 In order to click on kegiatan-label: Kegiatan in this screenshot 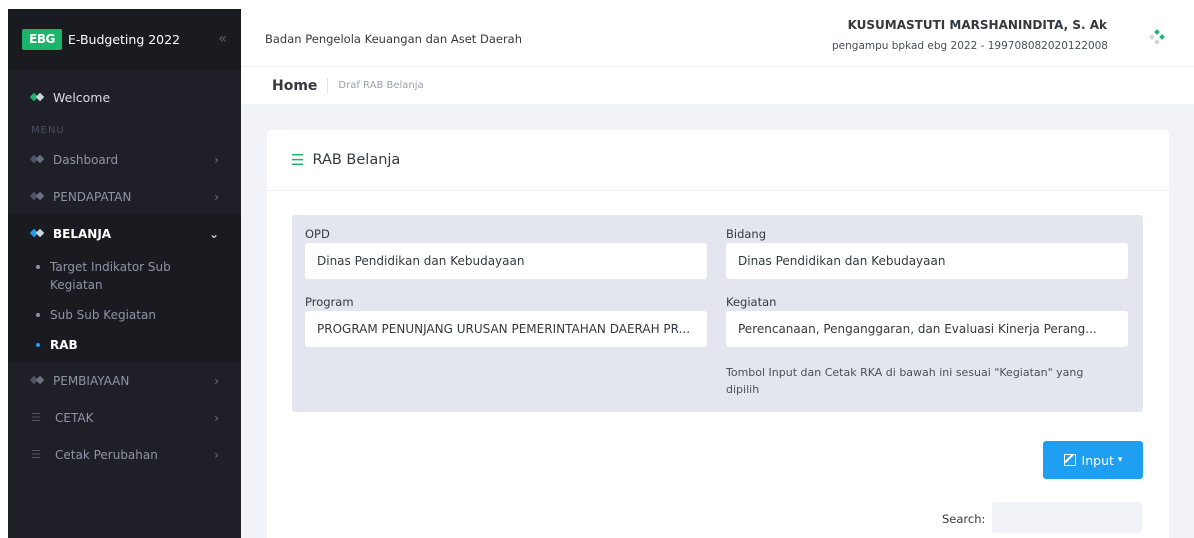, I will do `click(751, 302)`.